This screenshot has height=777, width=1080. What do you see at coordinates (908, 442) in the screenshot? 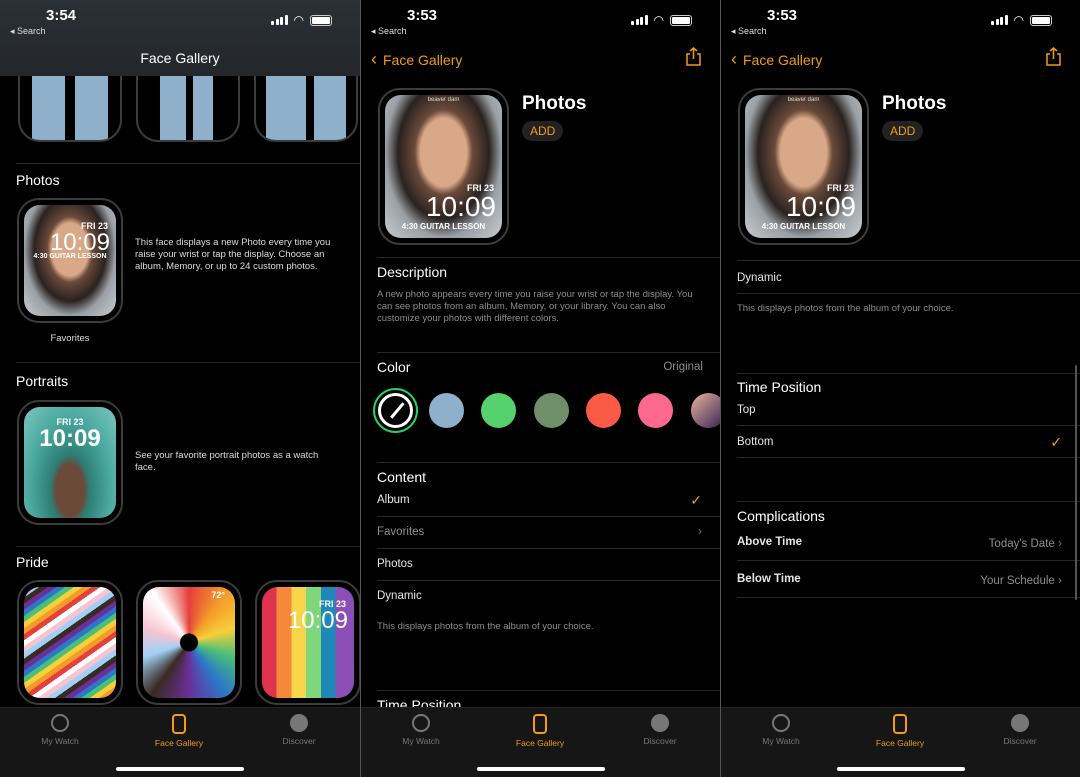
I see `time-position-bottom: Bottom ✓` at bounding box center [908, 442].